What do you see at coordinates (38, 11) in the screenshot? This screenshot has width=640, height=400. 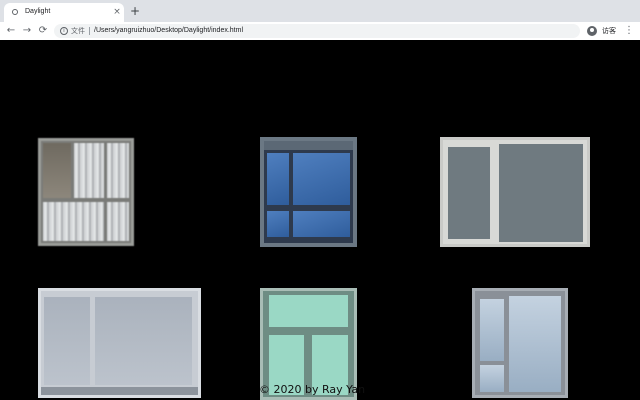 I see `tab-title: Daylight` at bounding box center [38, 11].